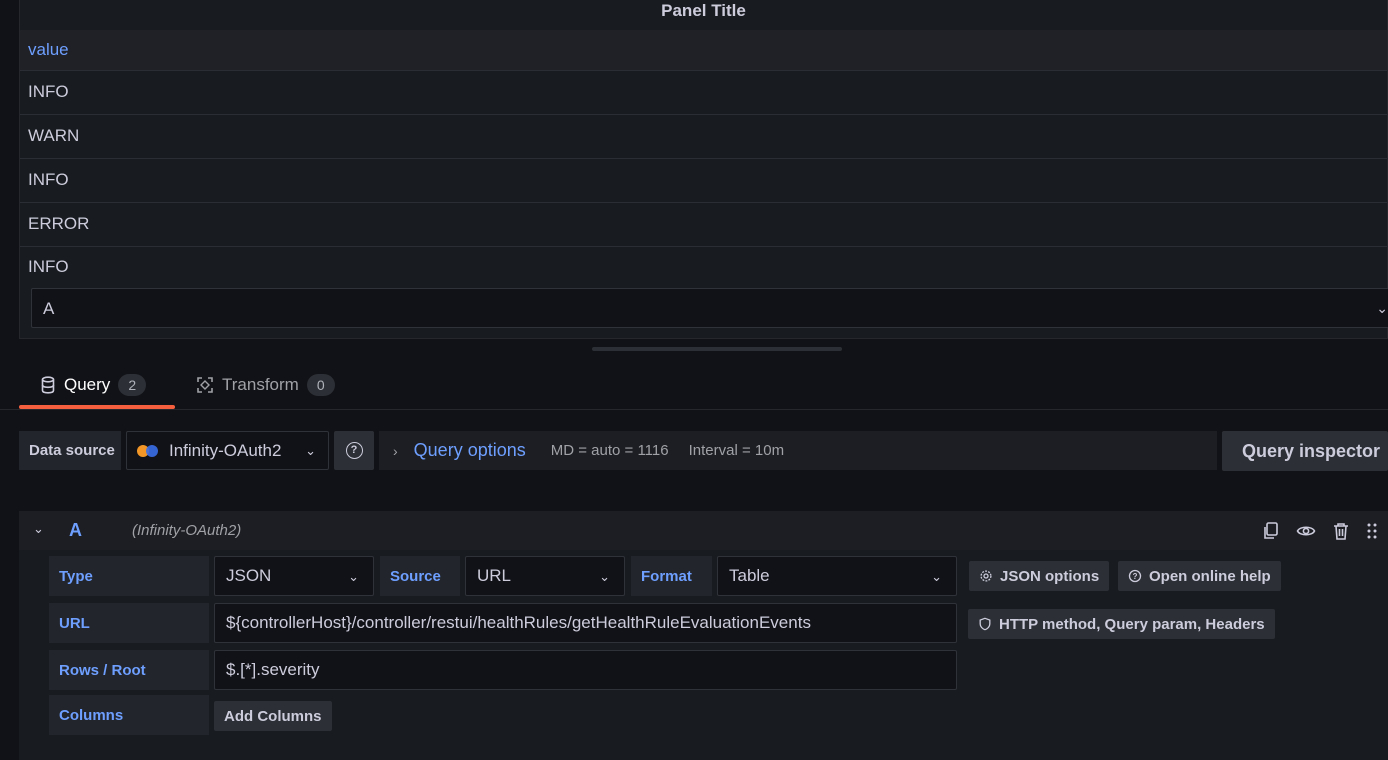 This screenshot has width=1388, height=760. What do you see at coordinates (986, 576) in the screenshot?
I see `gear-icon` at bounding box center [986, 576].